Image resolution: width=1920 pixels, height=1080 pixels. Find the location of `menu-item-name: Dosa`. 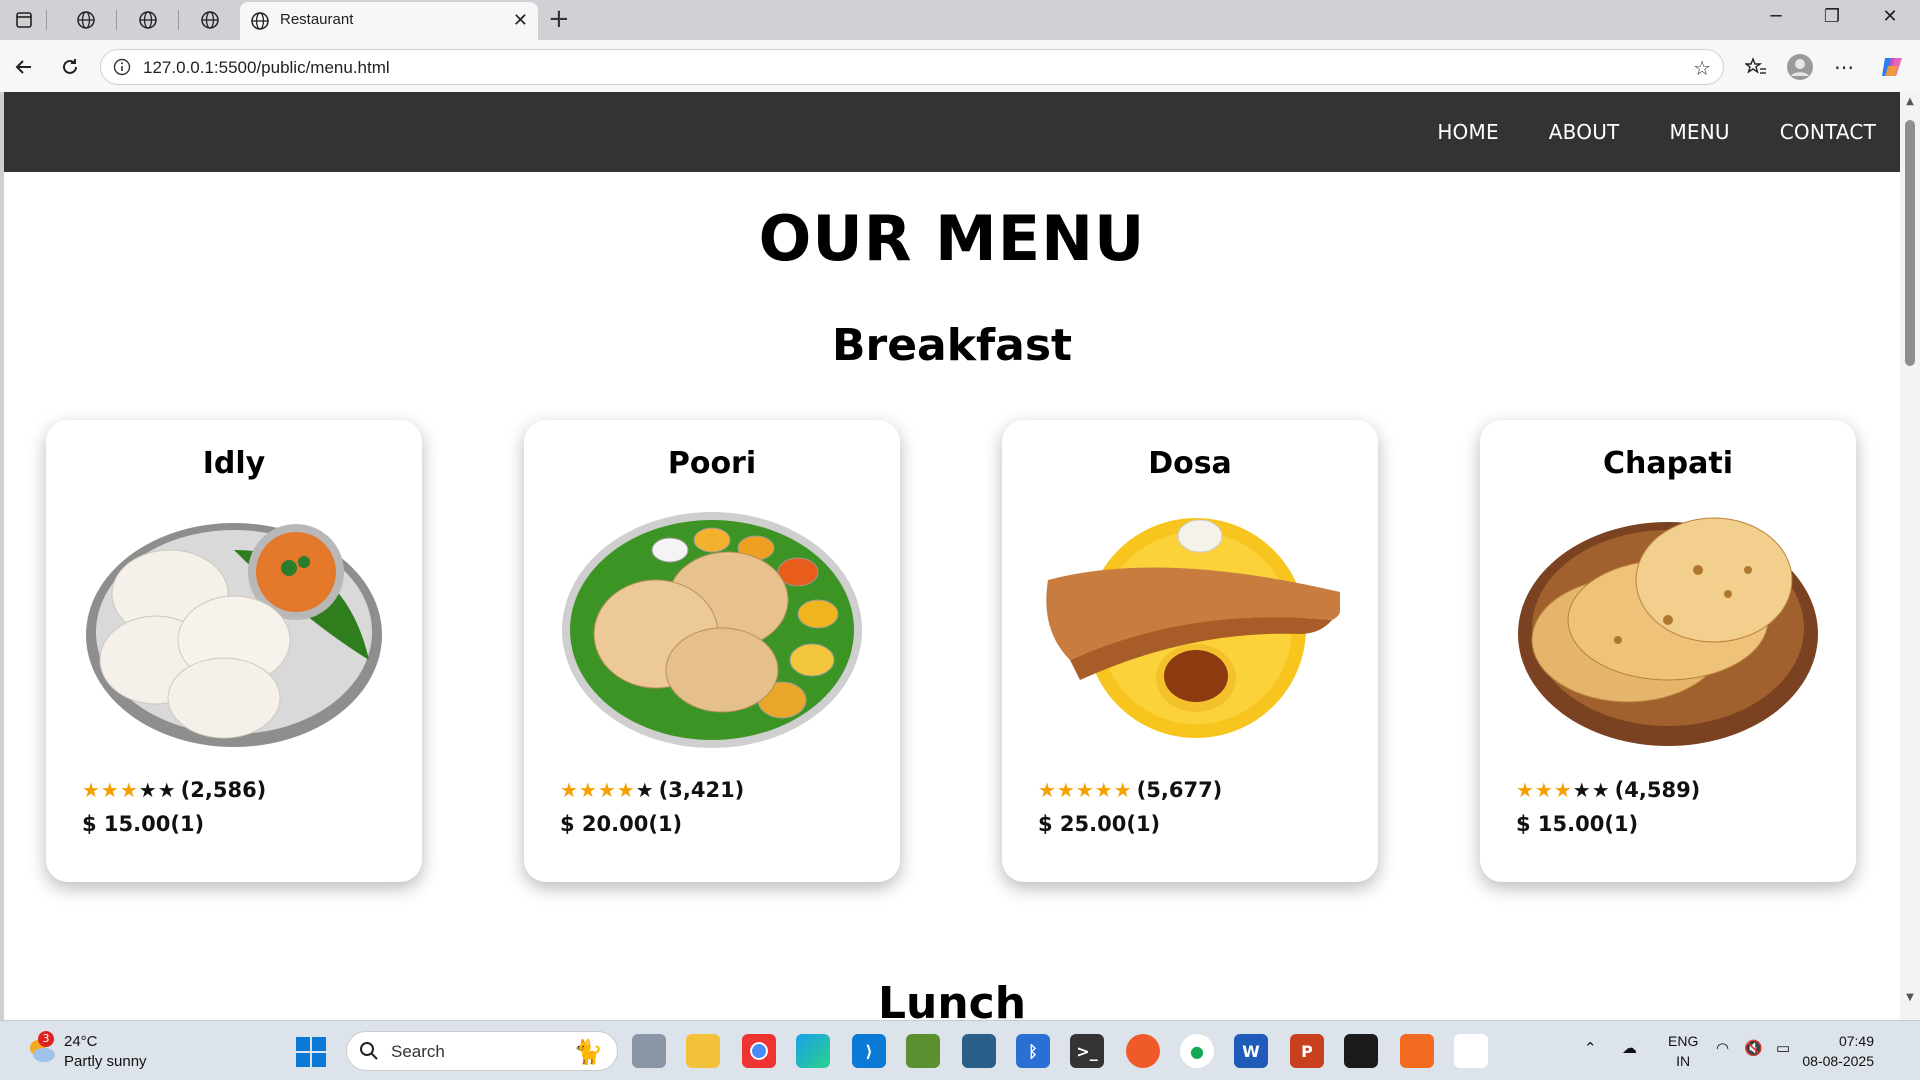

menu-item-name: Dosa is located at coordinates (1190, 463).